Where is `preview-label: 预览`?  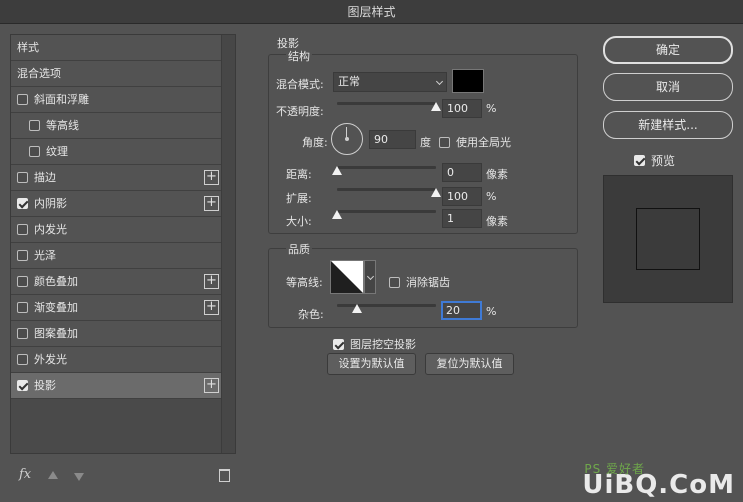
preview-label: 预览 is located at coordinates (663, 161).